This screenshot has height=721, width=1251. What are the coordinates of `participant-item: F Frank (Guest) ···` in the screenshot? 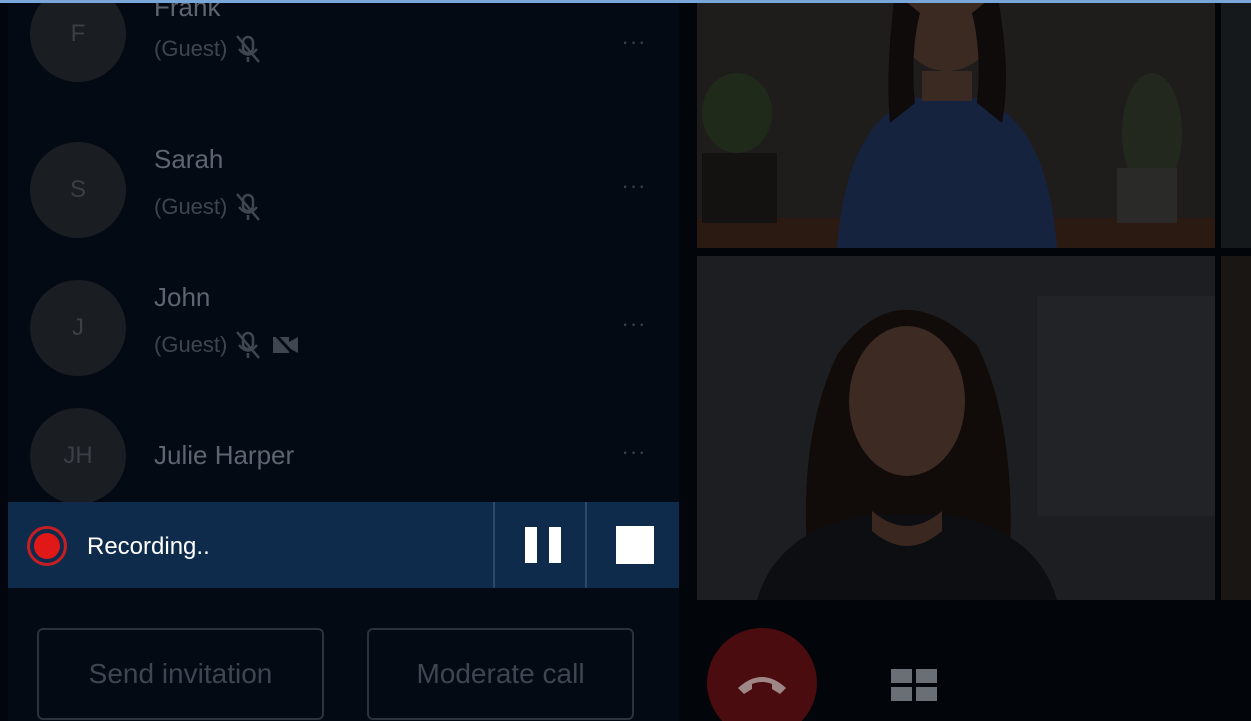 It's located at (343, 54).